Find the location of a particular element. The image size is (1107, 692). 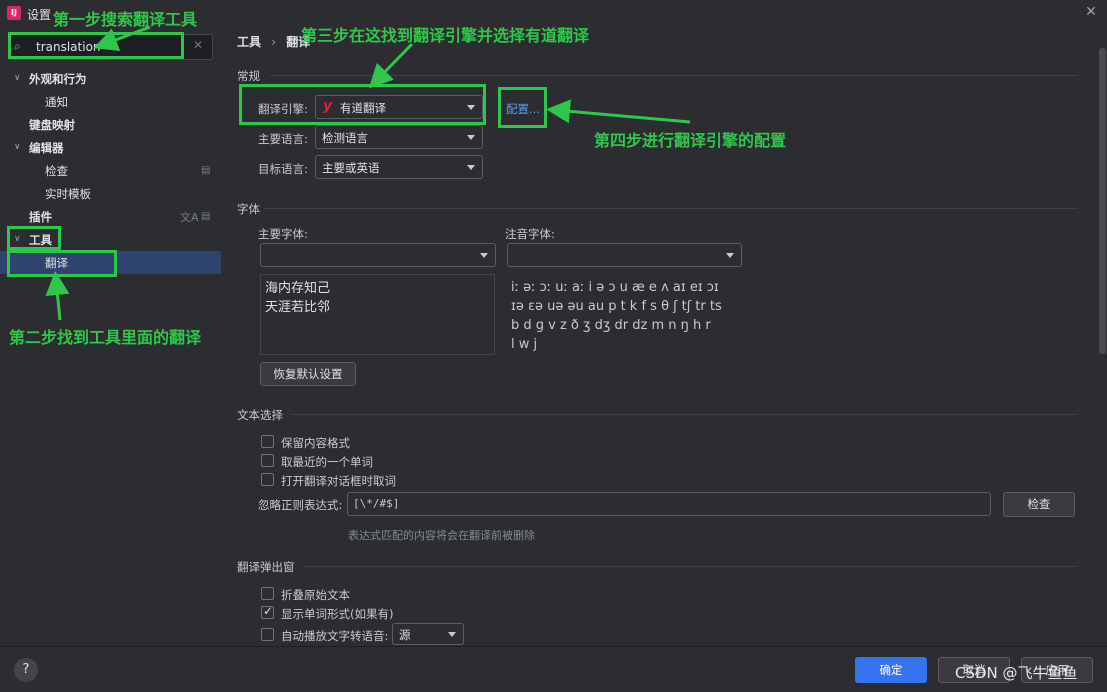

watermark: CSDN @飞牛鱼鱼 is located at coordinates (1016, 673).